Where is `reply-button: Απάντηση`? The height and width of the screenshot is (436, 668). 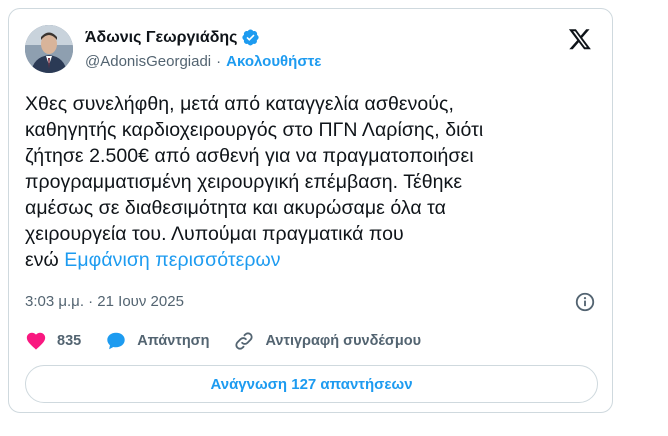
reply-button: Απάντηση is located at coordinates (157, 341).